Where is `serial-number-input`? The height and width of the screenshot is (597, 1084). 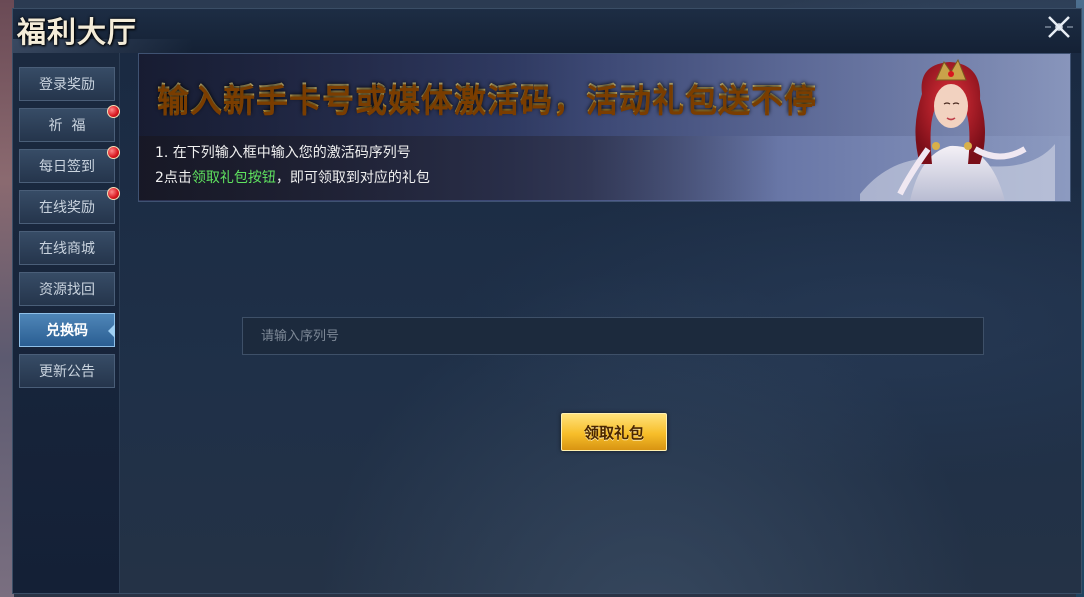 serial-number-input is located at coordinates (613, 336).